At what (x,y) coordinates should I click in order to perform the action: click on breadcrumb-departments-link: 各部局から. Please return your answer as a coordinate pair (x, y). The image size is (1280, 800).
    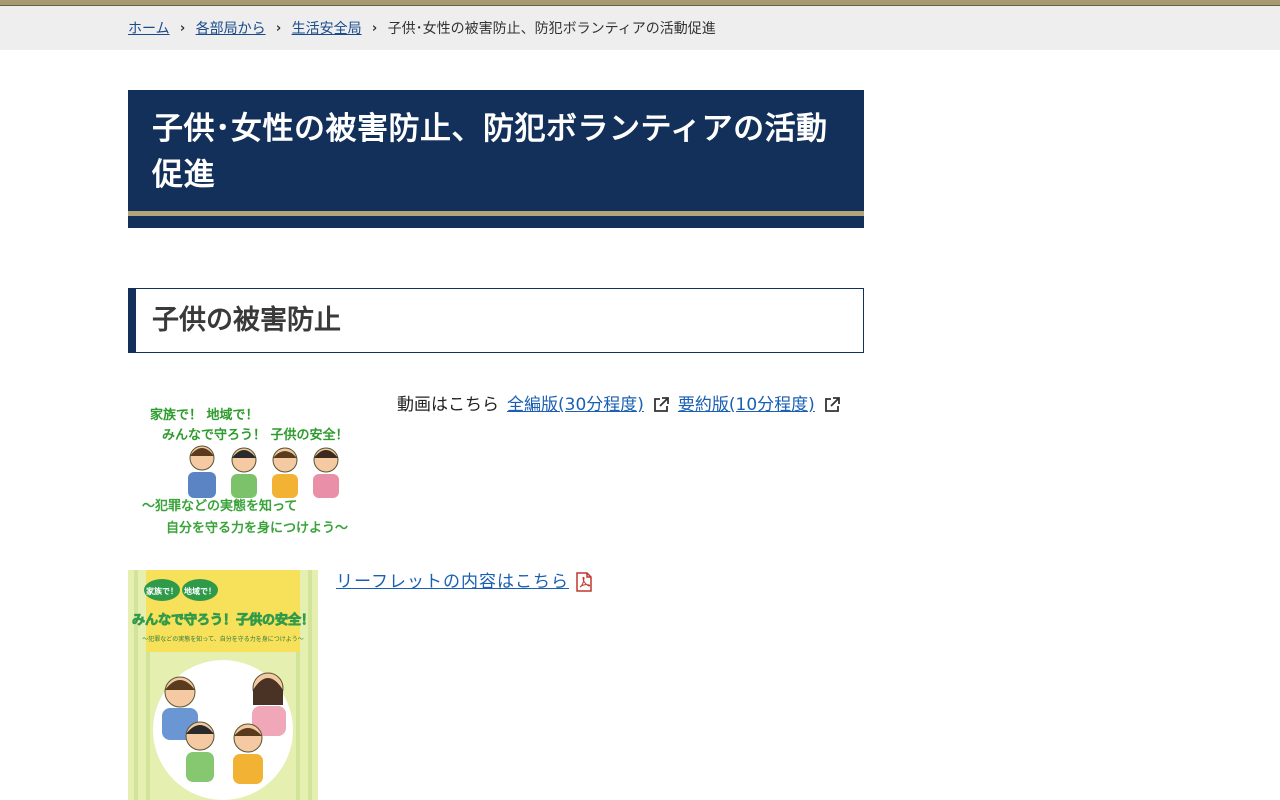
    Looking at the image, I should click on (231, 28).